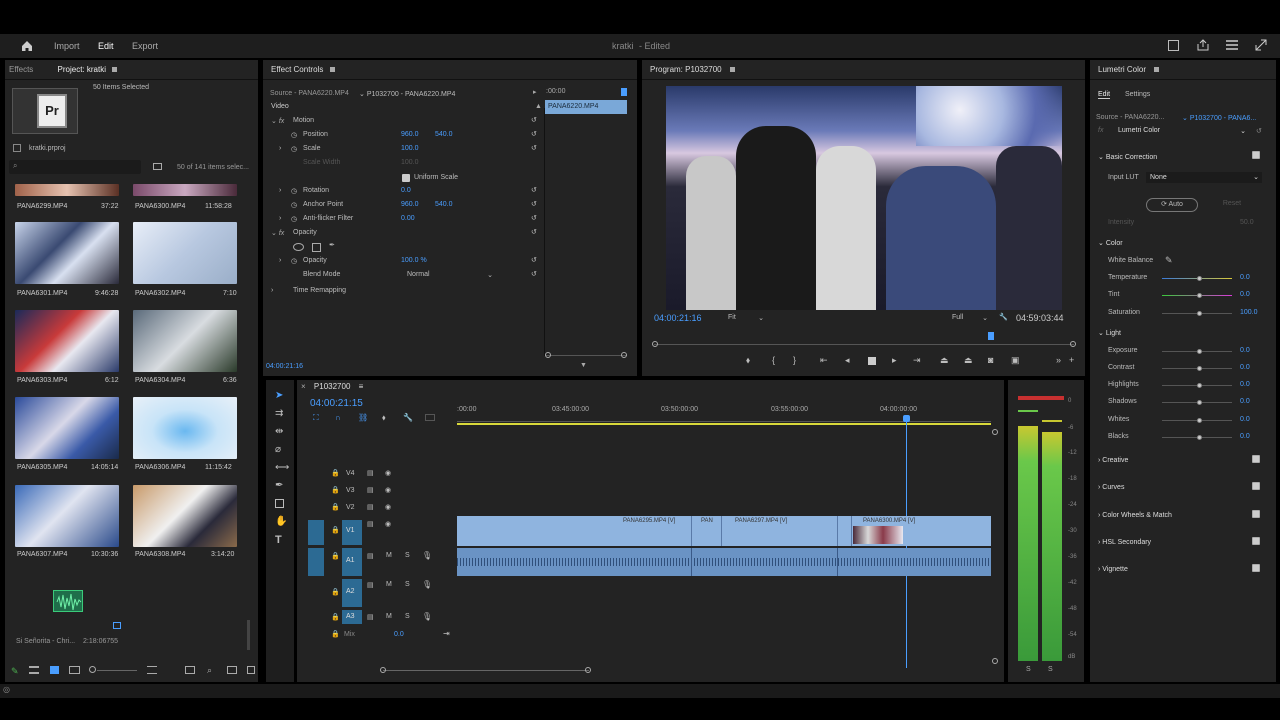 This screenshot has height=720, width=1280. I want to click on audio-clip-track, so click(724, 562).